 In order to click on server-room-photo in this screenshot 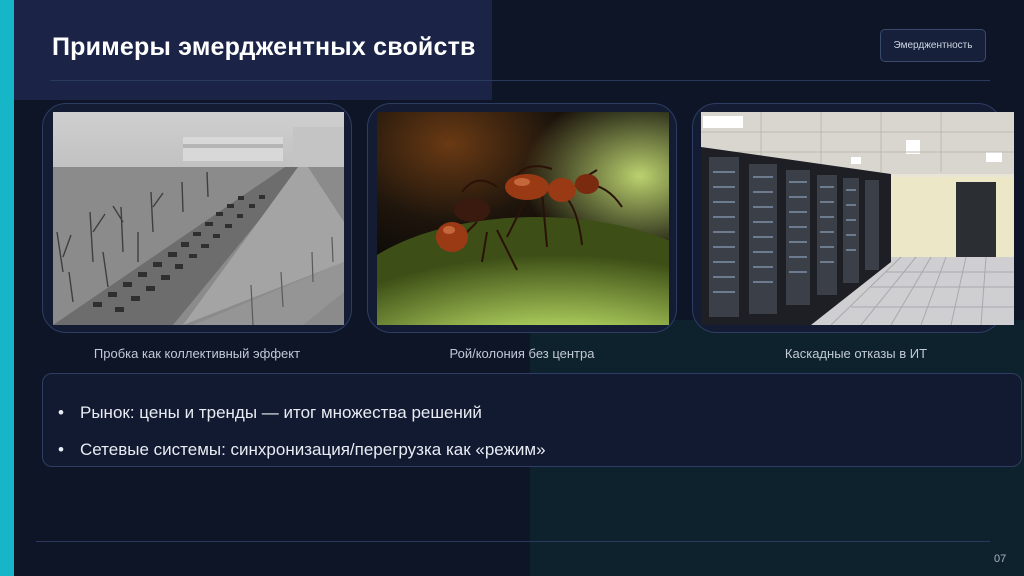, I will do `click(857, 218)`.